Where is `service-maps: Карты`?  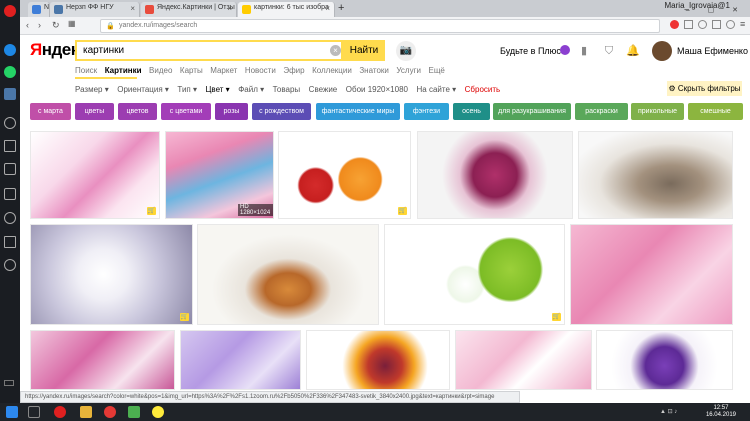
service-maps: Карты is located at coordinates (191, 70).